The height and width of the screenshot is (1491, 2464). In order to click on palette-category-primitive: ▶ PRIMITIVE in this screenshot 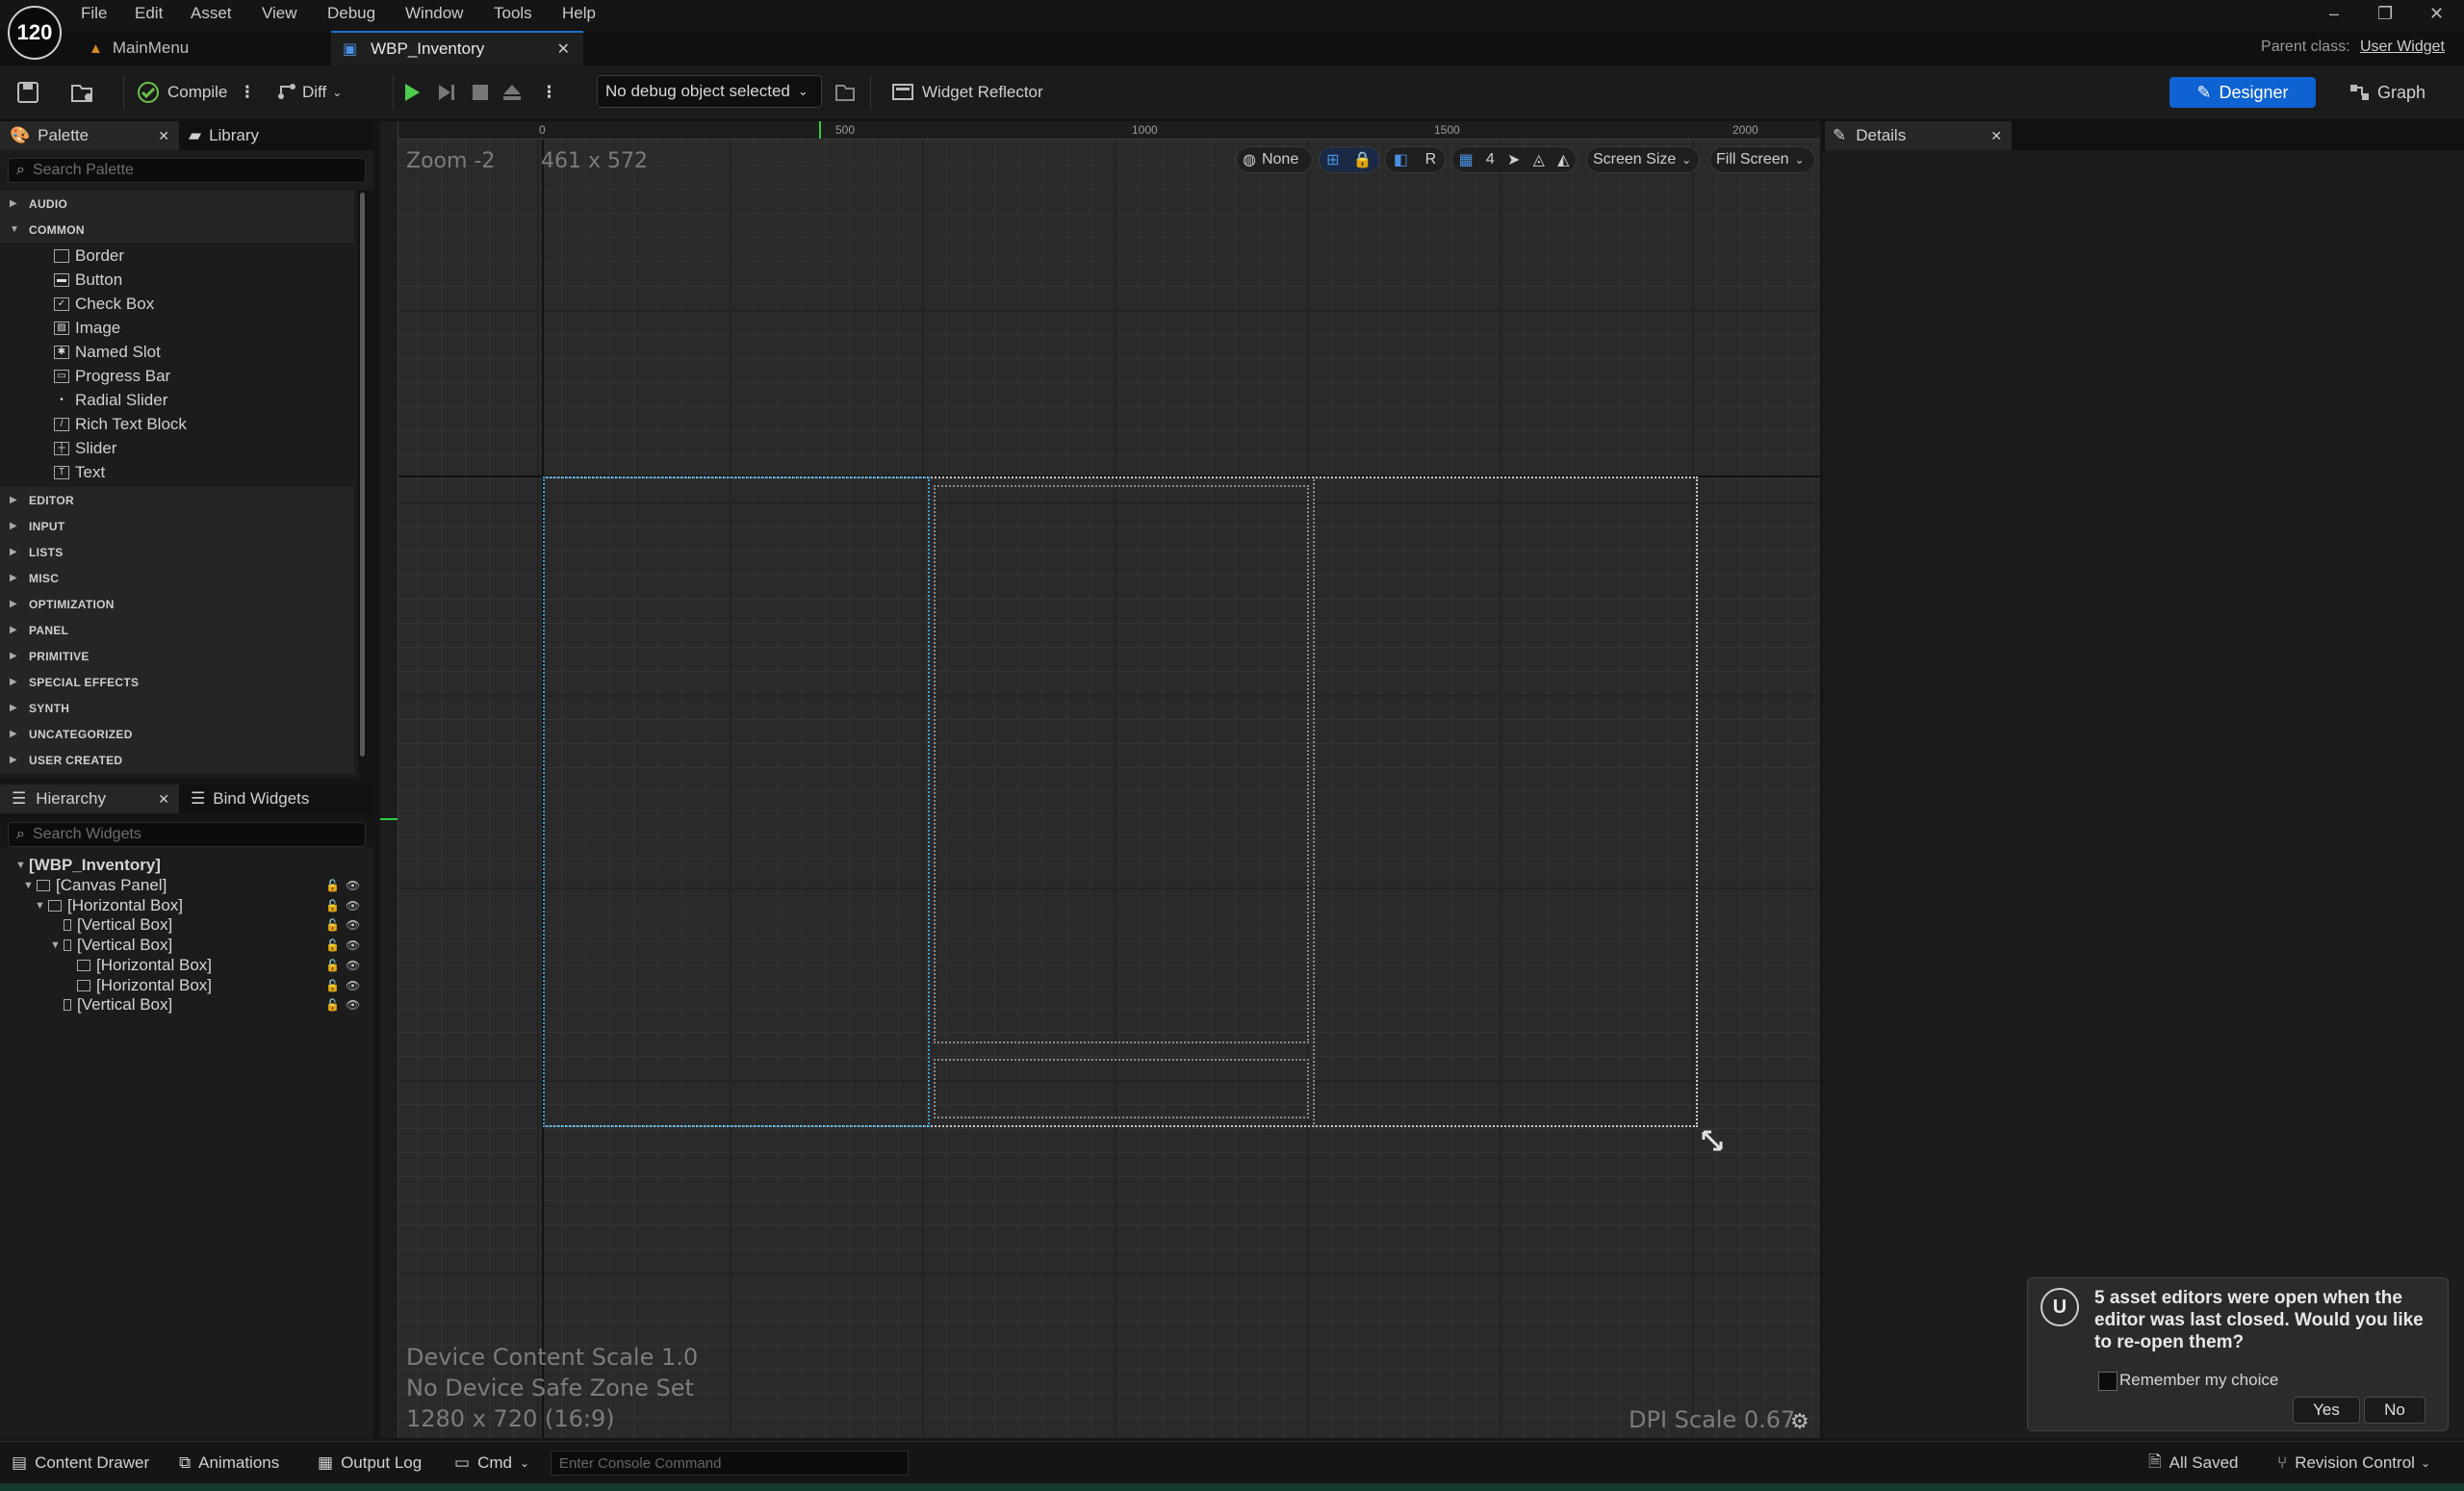, I will do `click(177, 656)`.